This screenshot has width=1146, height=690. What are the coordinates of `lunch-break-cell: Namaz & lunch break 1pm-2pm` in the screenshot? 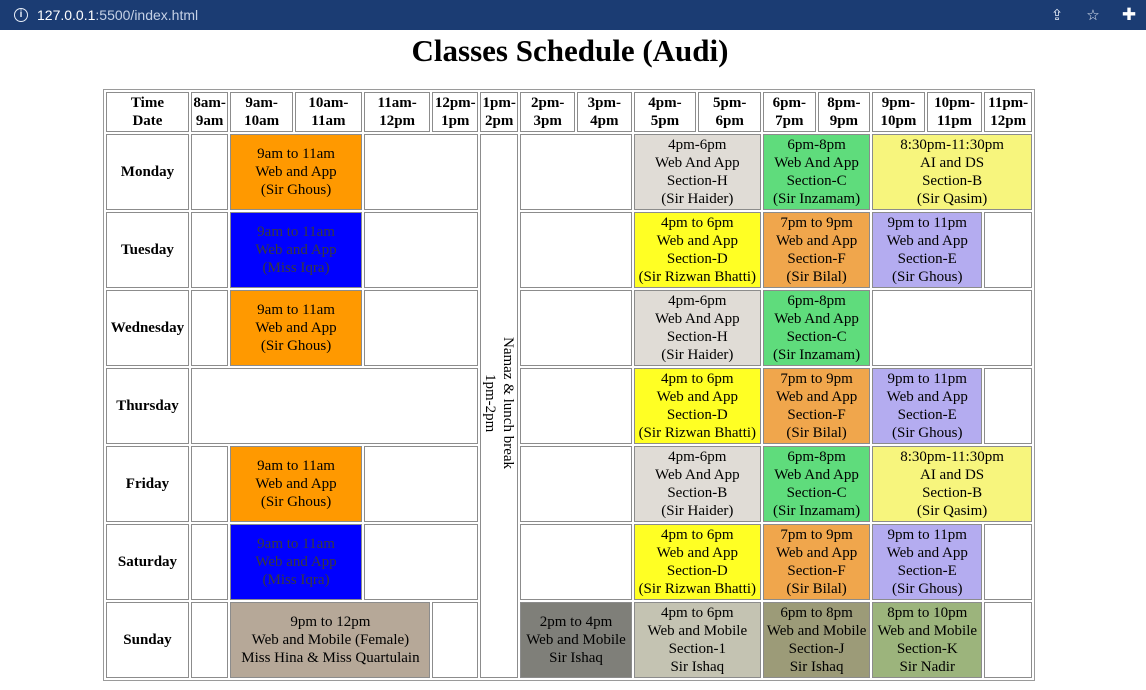 It's located at (499, 406).